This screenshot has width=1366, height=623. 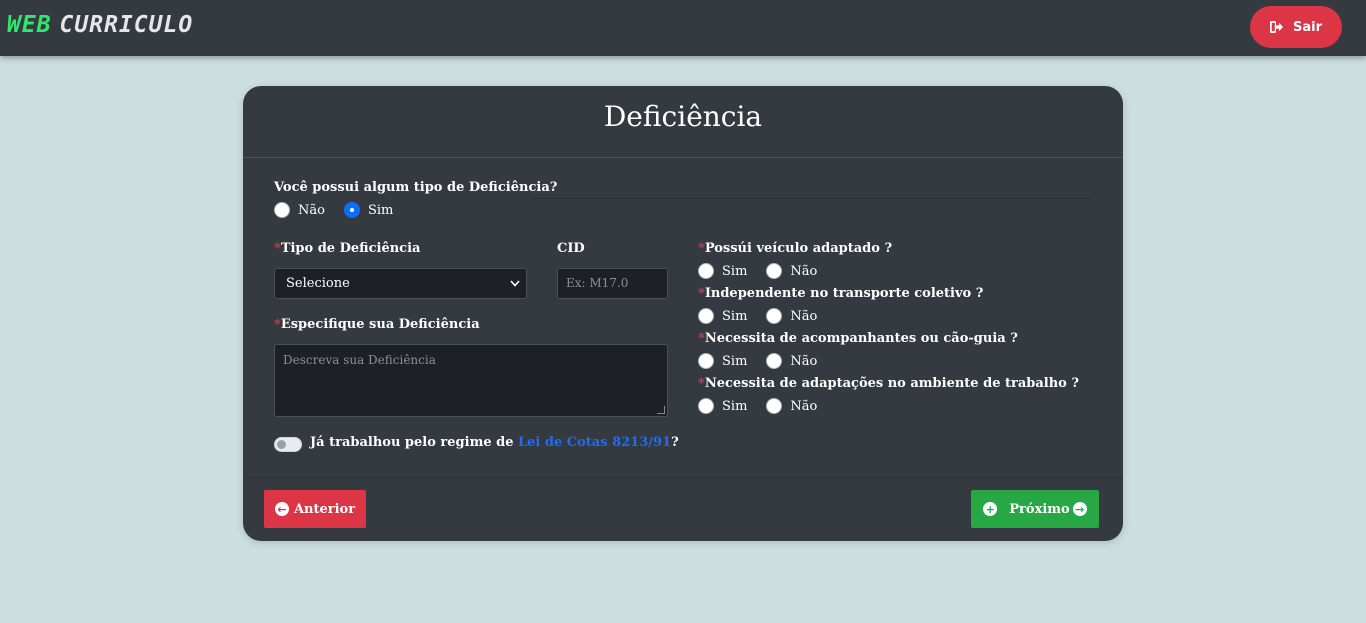 I want to click on veiculo-radio-group: Sim Não, so click(x=767, y=271).